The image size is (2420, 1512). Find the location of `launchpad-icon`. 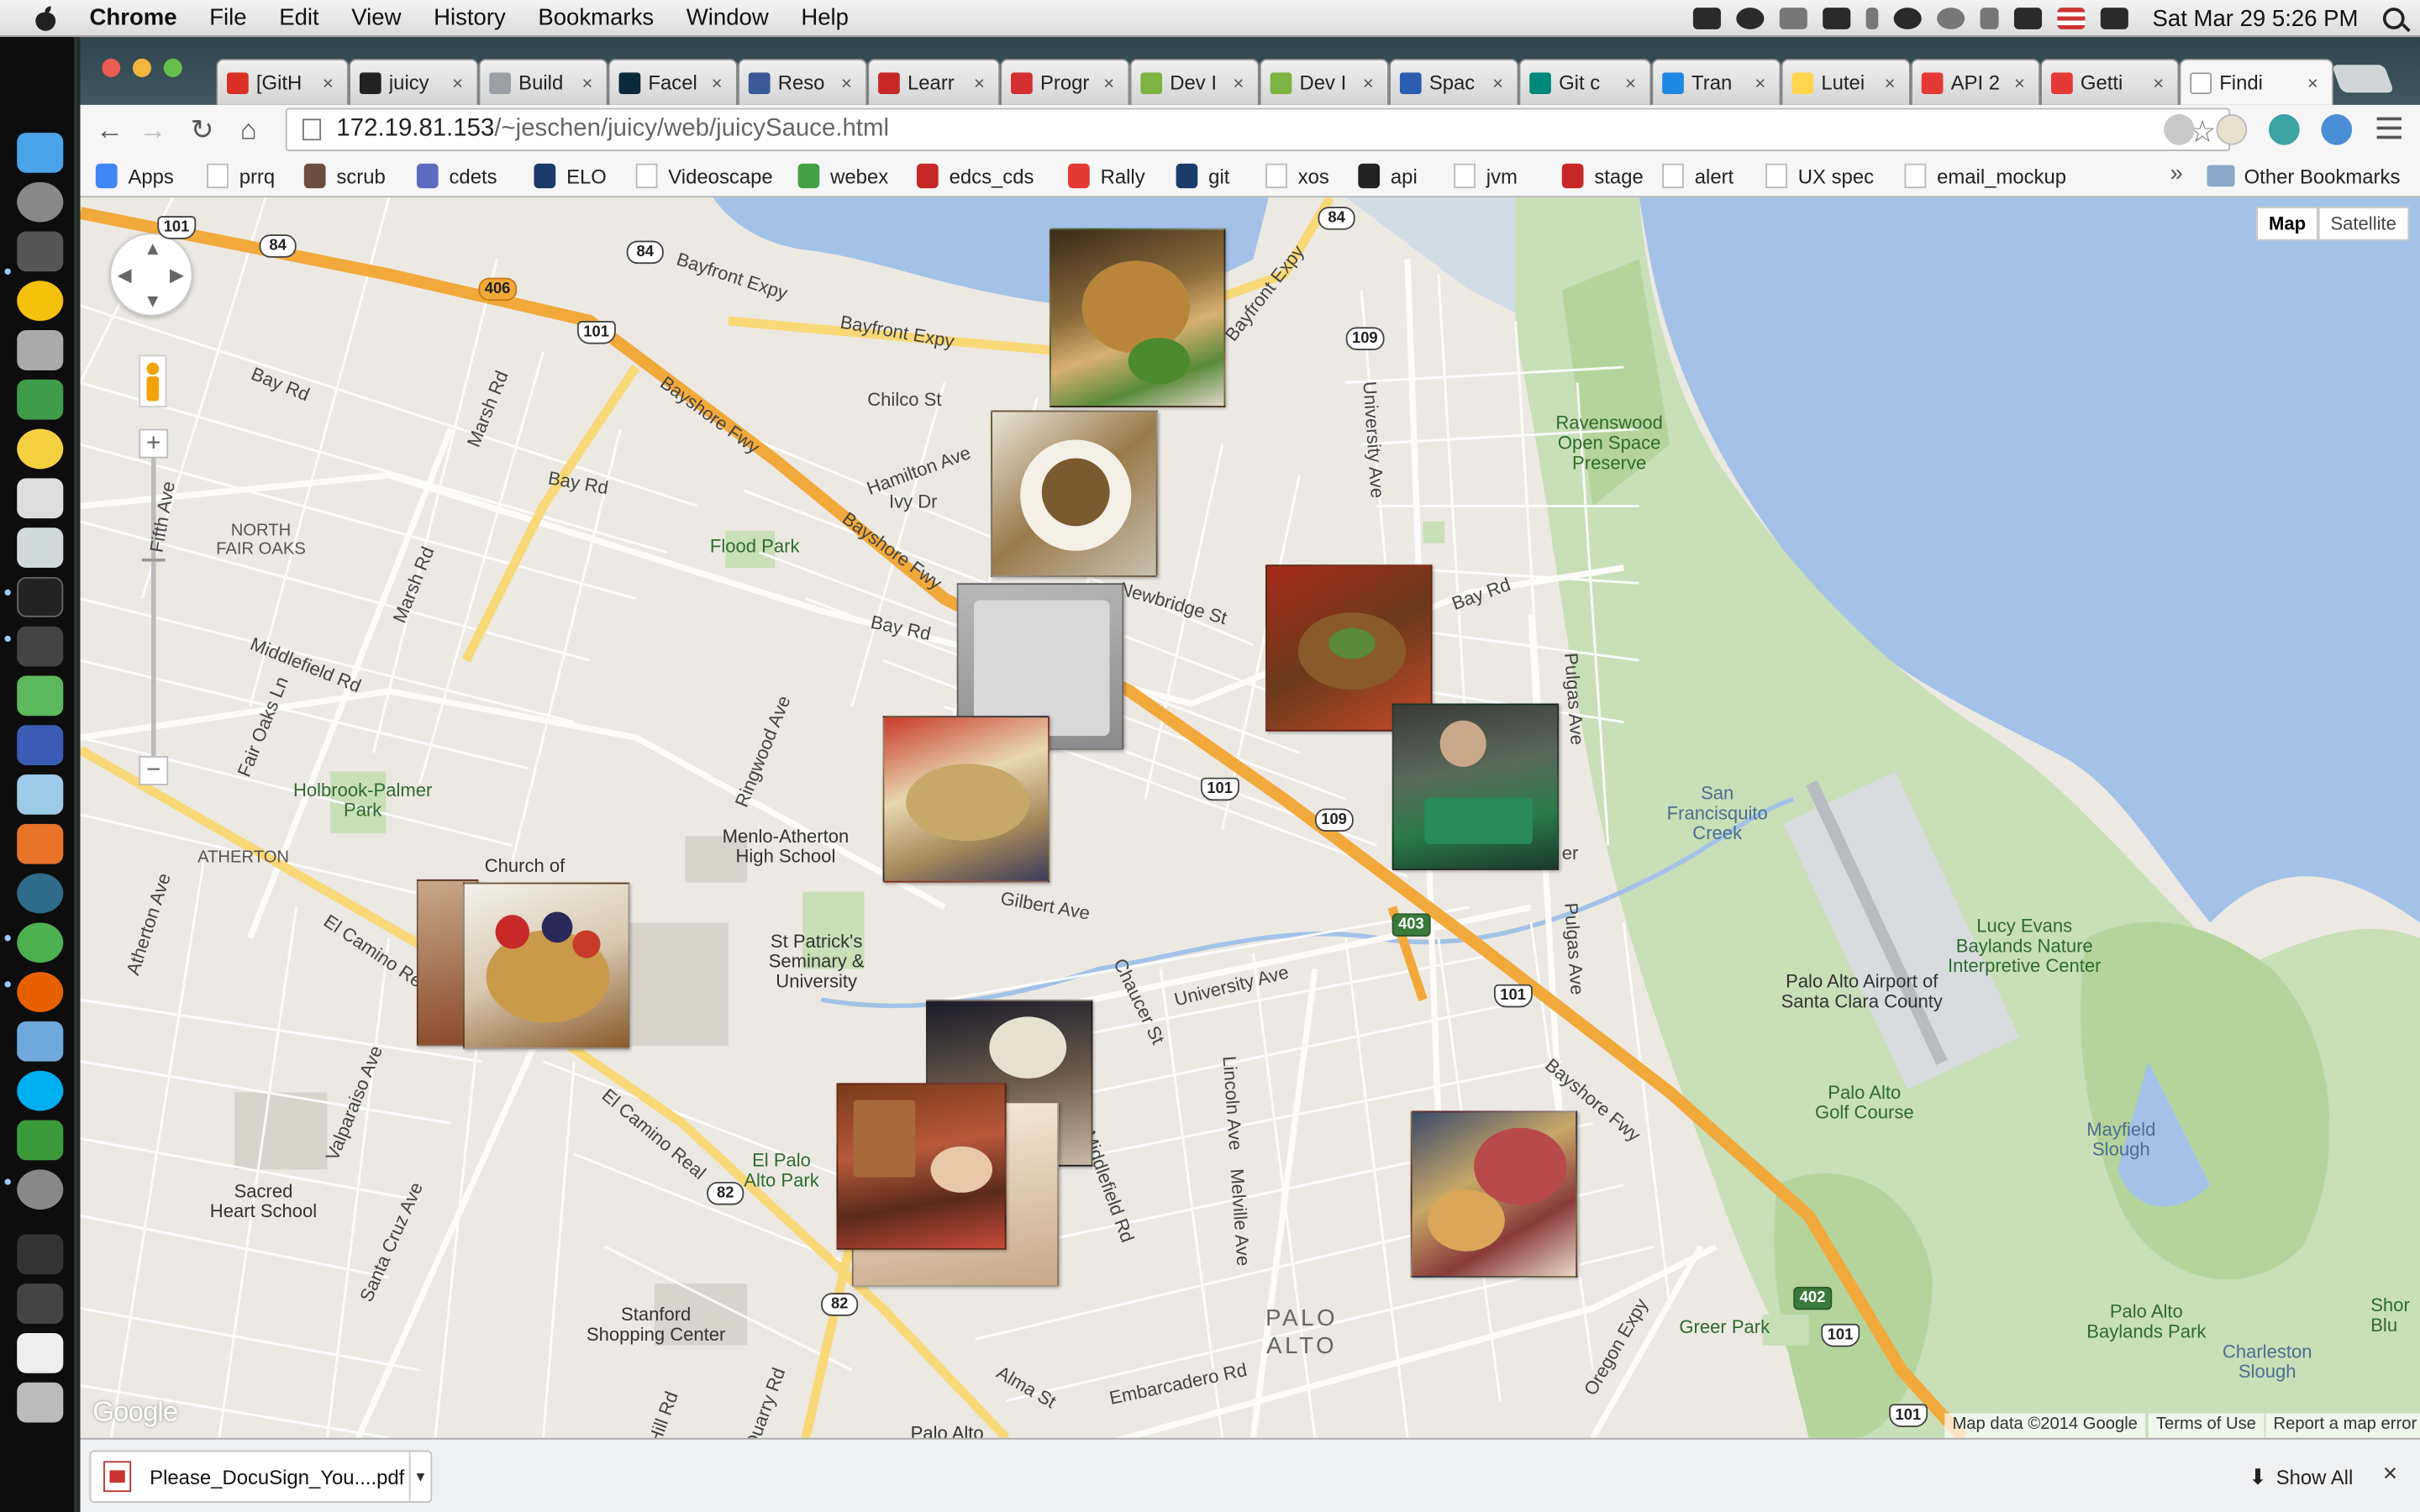

launchpad-icon is located at coordinates (40, 202).